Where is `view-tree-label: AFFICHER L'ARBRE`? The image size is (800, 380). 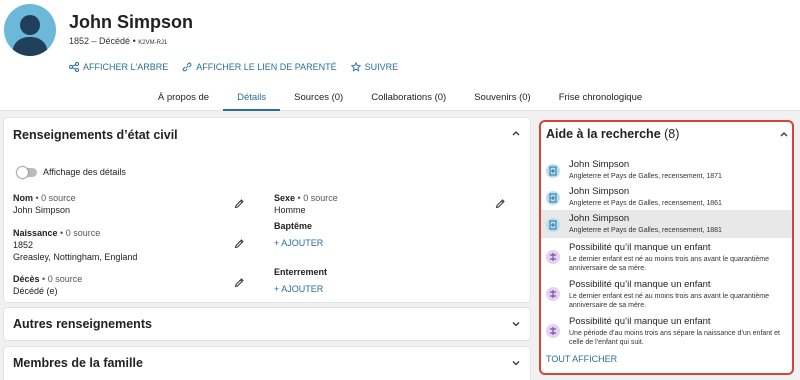 view-tree-label: AFFICHER L'ARBRE is located at coordinates (126, 67).